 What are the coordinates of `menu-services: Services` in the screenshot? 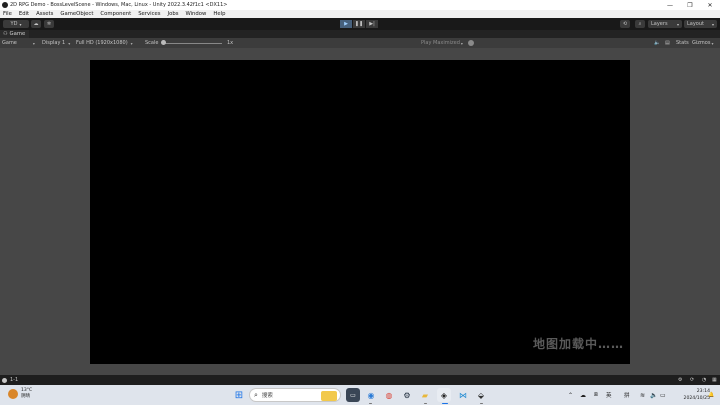 It's located at (149, 14).